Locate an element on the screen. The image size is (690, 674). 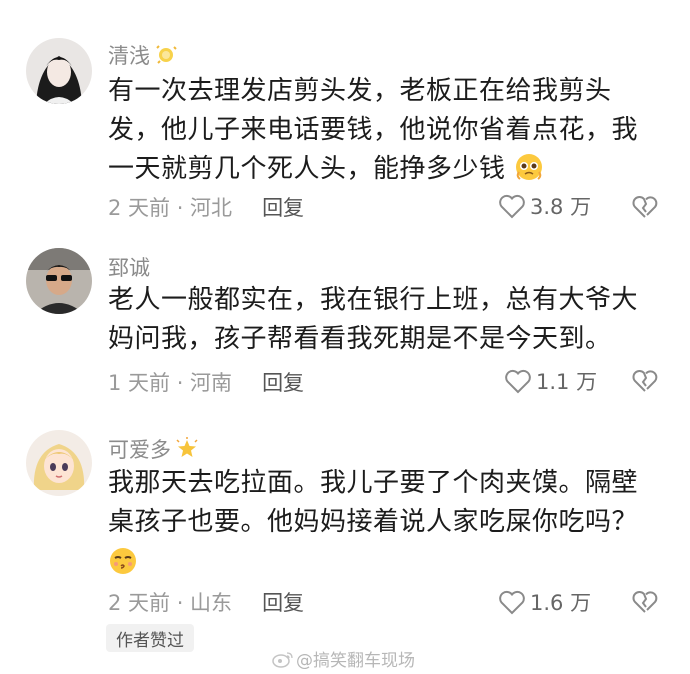
like-button: 1.6 万 is located at coordinates (544, 602).